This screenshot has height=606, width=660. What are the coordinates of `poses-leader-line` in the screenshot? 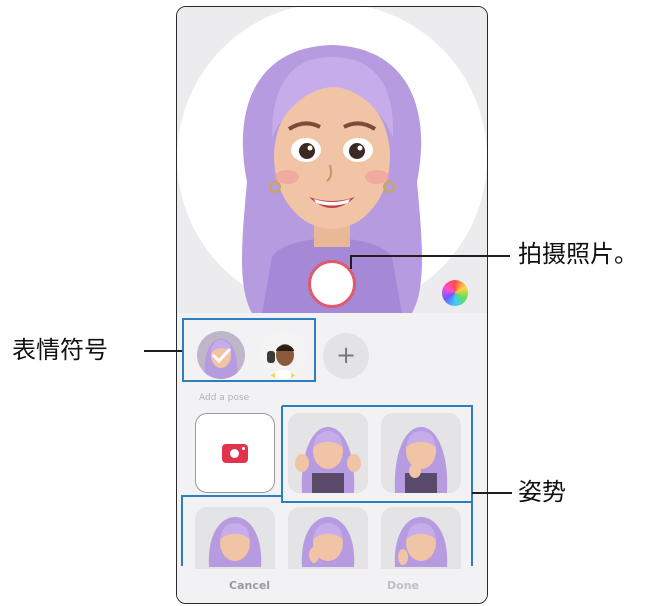 It's located at (492, 493).